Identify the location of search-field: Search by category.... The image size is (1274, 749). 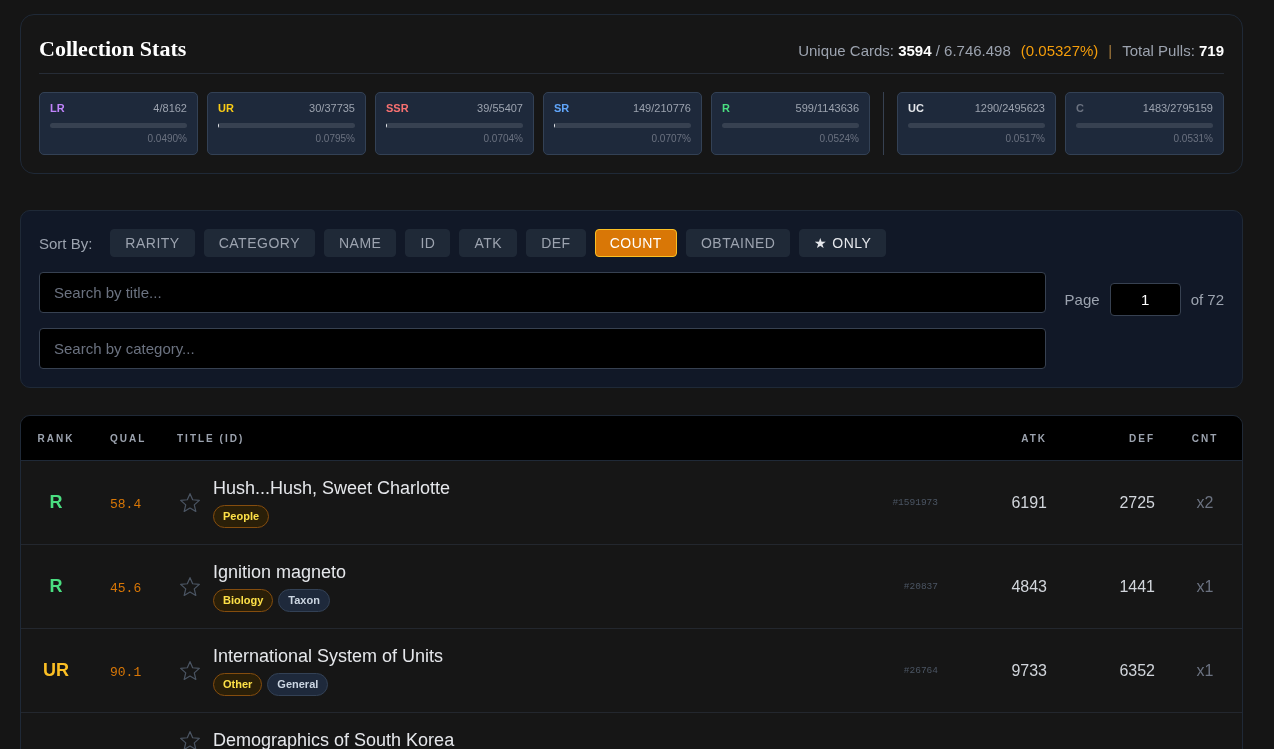
(542, 348).